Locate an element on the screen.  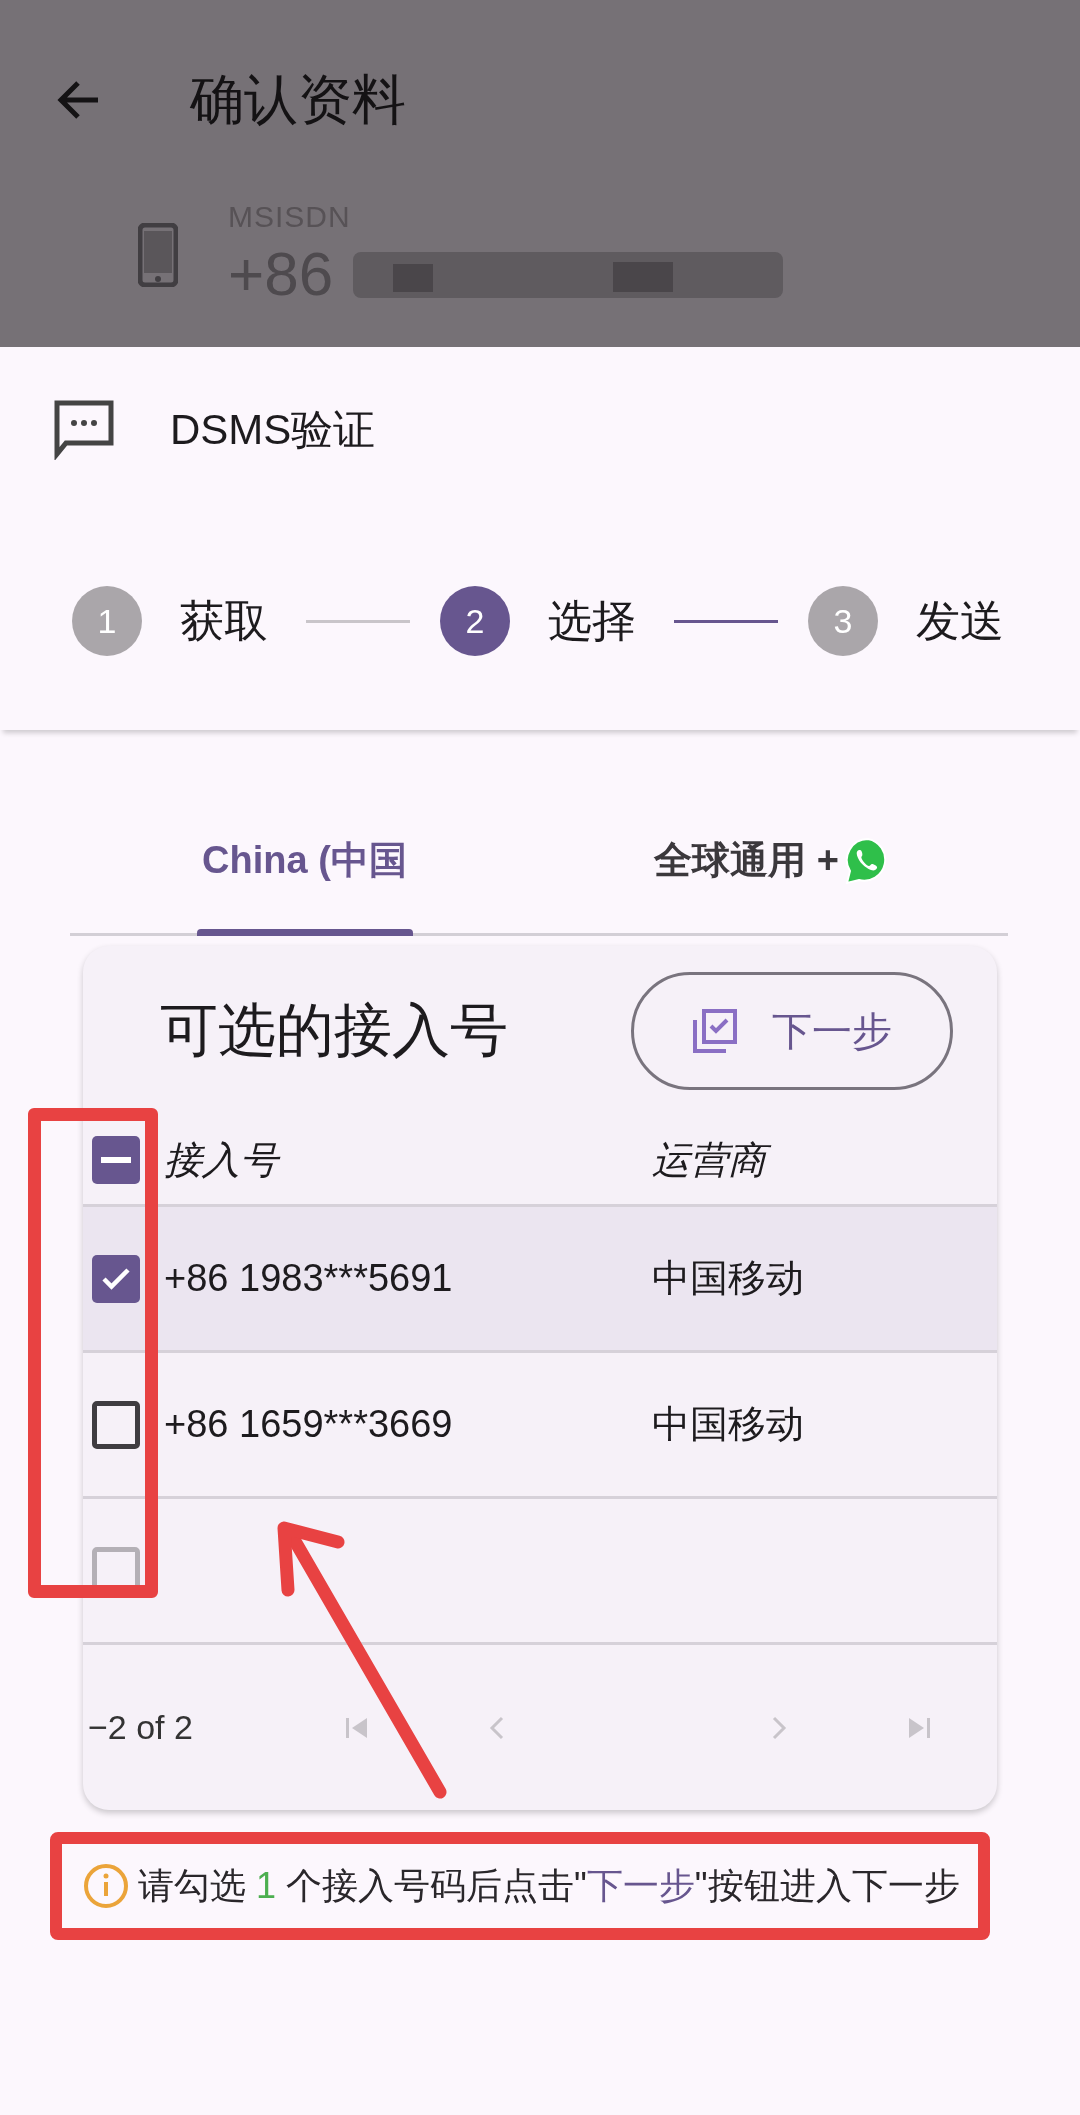
column-header: 接入号 is located at coordinates (408, 1160).